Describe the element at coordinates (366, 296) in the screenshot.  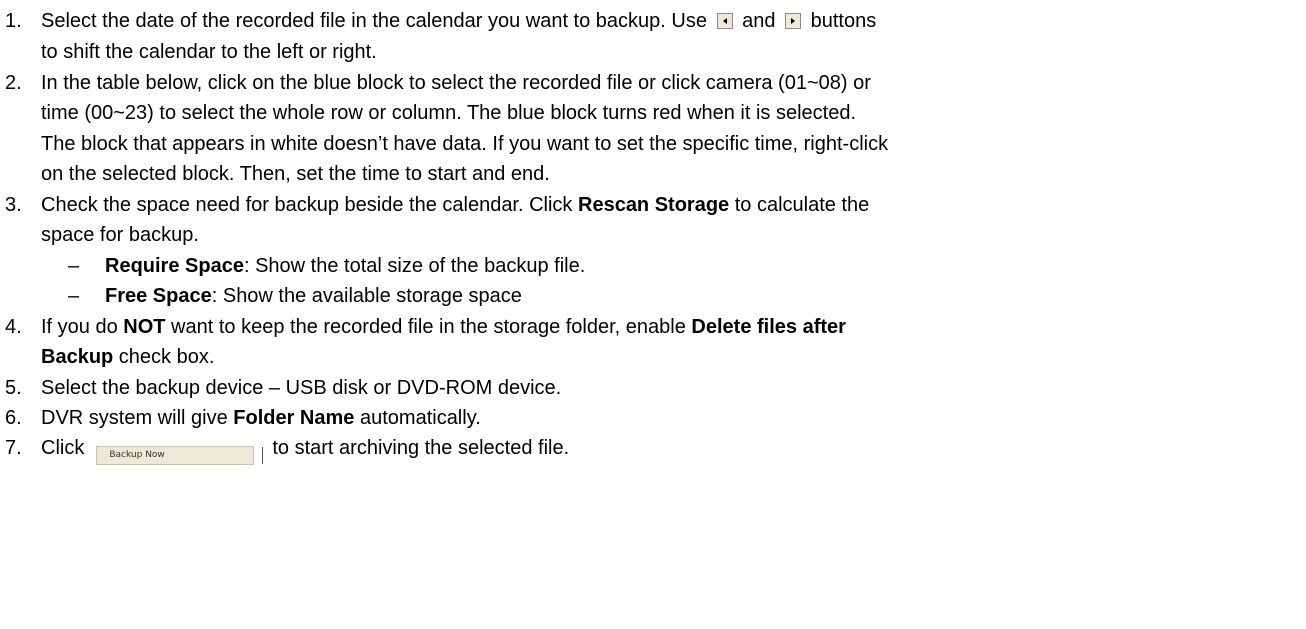
I see `bullet-text: : Show the available storage space` at that location.